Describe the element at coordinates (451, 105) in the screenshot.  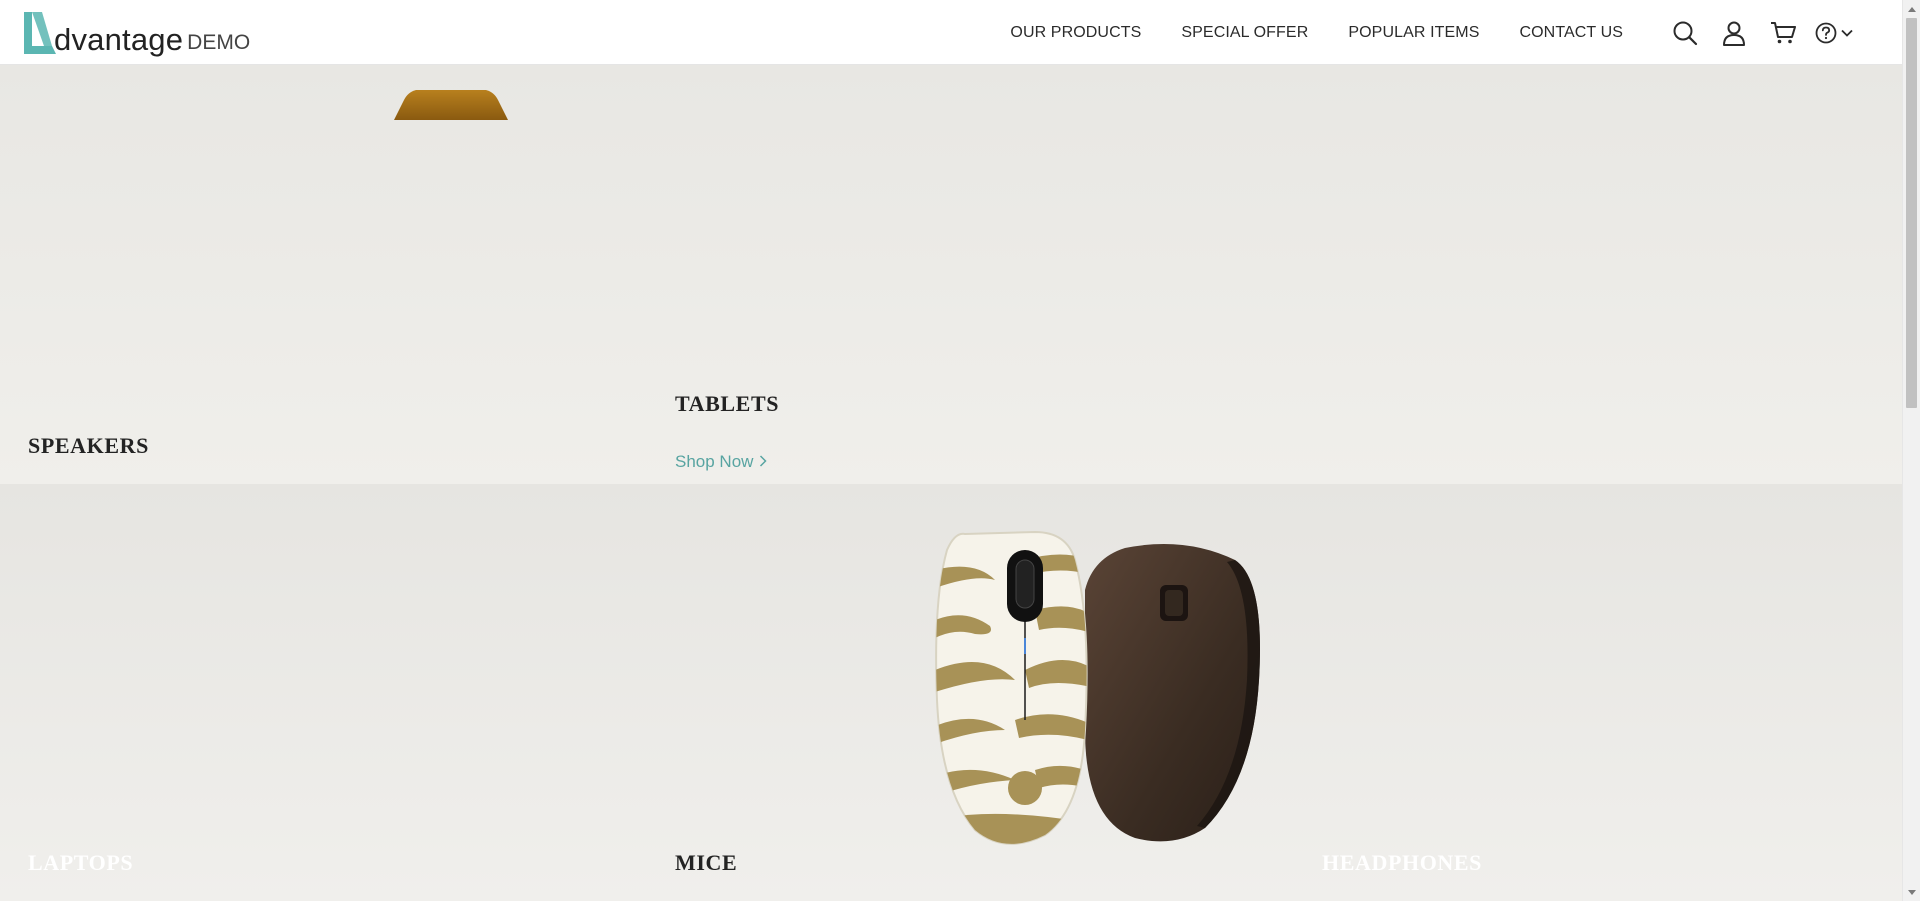
I see `speaker-image` at that location.